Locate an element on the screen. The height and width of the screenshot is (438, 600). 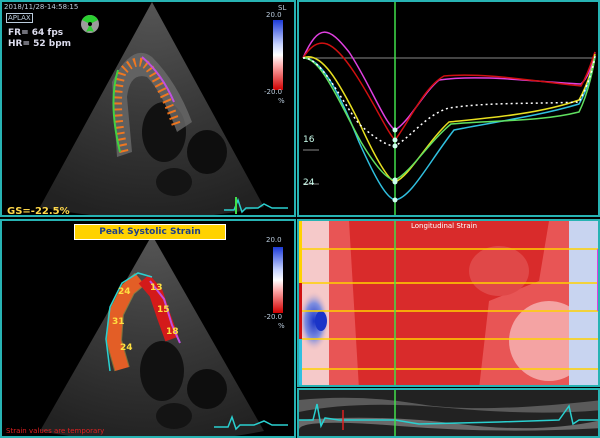
mmode-image is located at coordinates (448, 413).